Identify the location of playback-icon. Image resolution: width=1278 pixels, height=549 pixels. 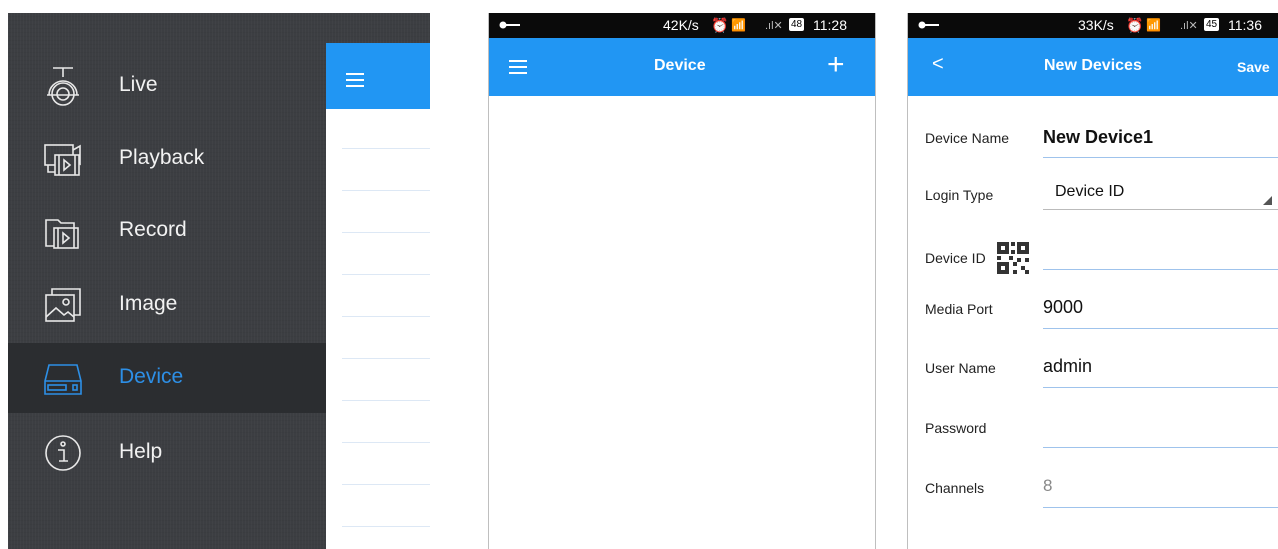
(62, 160).